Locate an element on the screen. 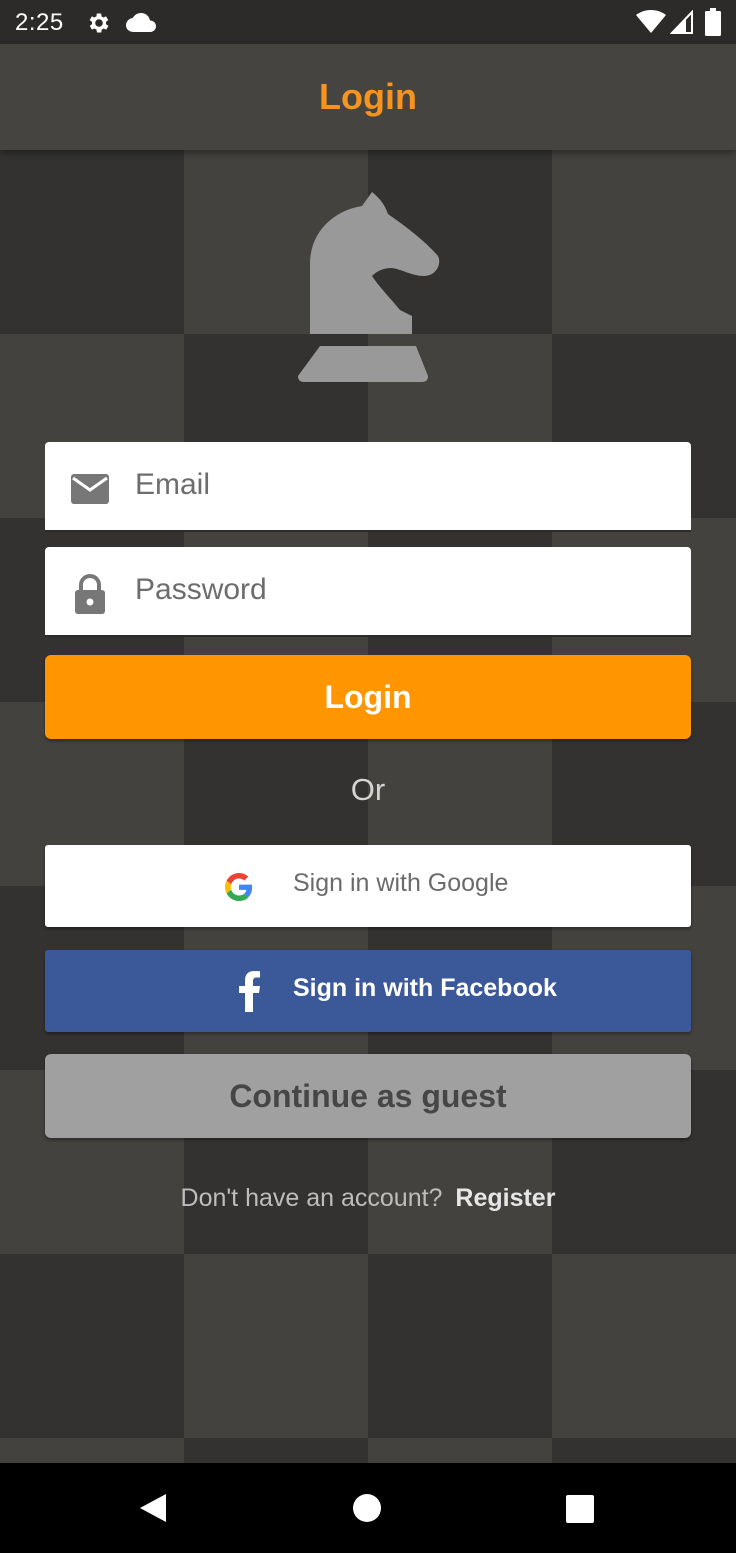 This screenshot has height=1553, width=736. status-time: 2:25 is located at coordinates (39, 22).